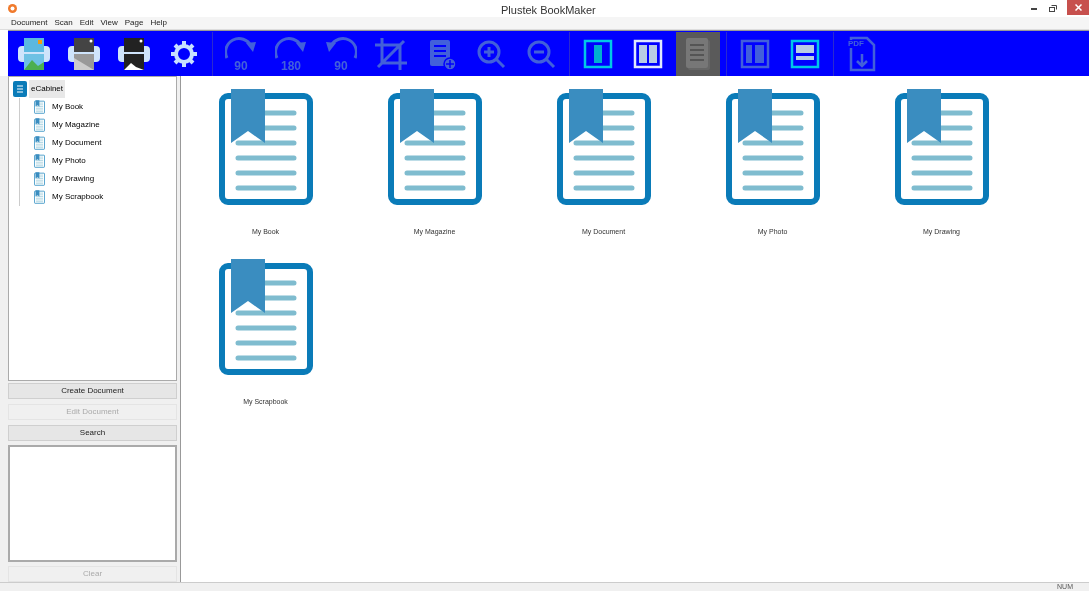 The width and height of the screenshot is (1089, 591). Describe the element at coordinates (68, 107) in the screenshot. I see `tree-item: My Book` at that location.